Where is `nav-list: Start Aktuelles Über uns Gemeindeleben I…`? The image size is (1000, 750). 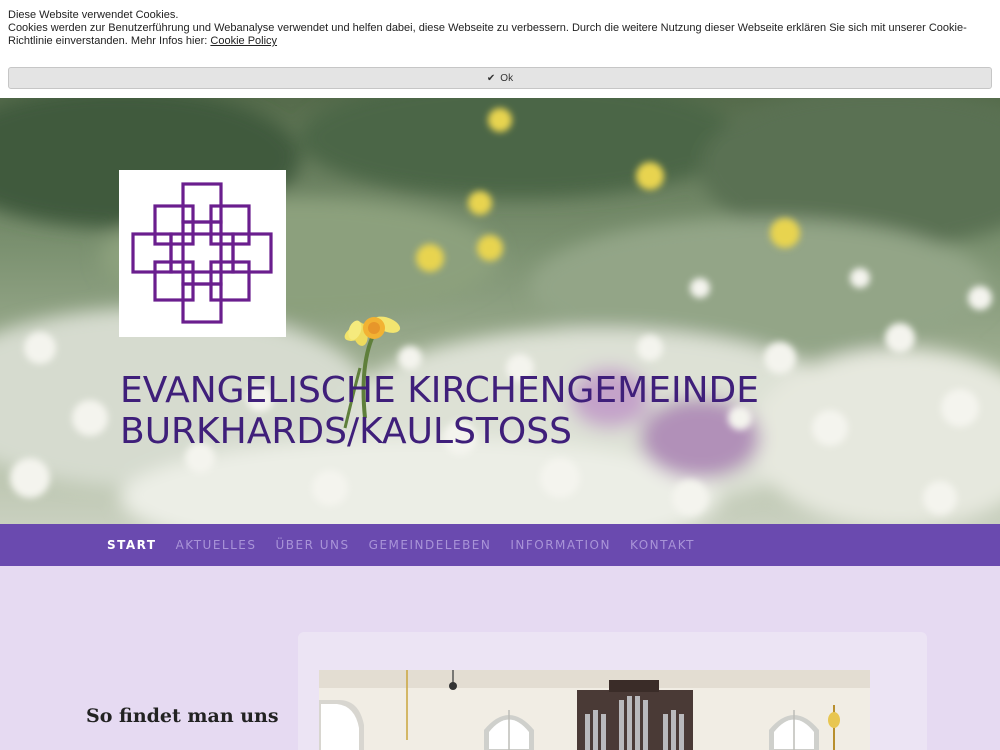
nav-list: Start Aktuelles Über uns Gemeindeleben I… is located at coordinates (410, 545).